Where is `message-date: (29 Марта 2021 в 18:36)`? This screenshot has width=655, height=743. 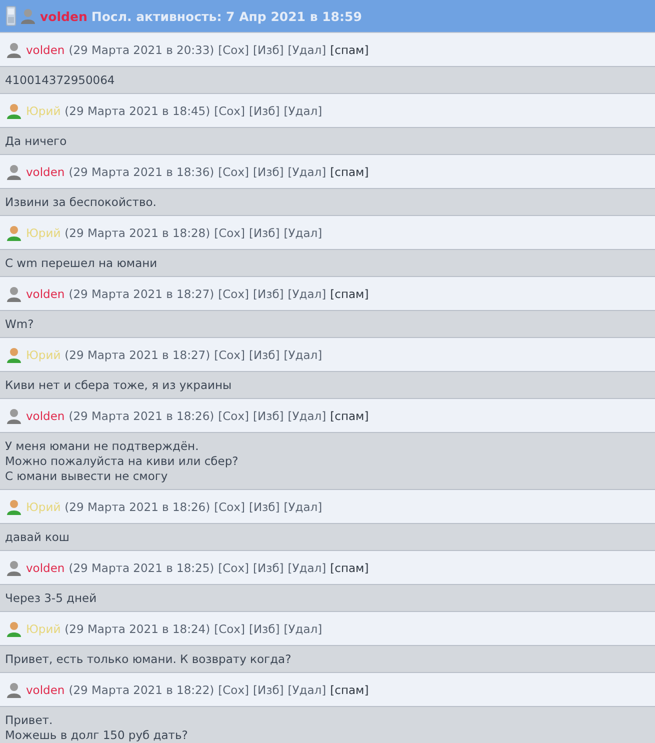
message-date: (29 Марта 2021 в 18:36) is located at coordinates (141, 171).